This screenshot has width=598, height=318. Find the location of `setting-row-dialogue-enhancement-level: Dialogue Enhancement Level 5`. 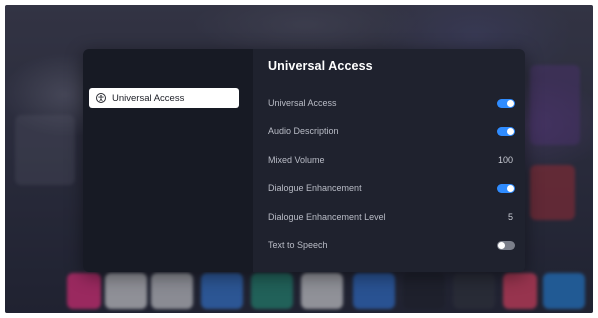

setting-row-dialogue-enhancement-level: Dialogue Enhancement Level 5 is located at coordinates (391, 217).